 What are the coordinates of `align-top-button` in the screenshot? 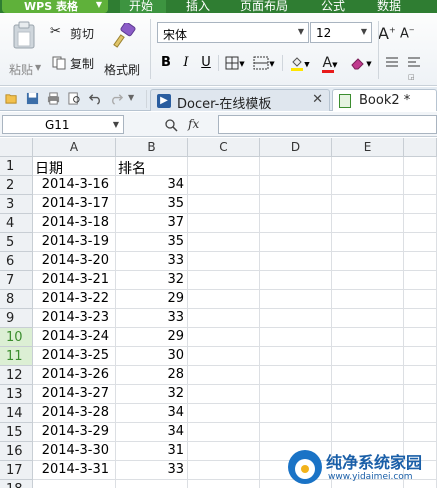 It's located at (392, 63).